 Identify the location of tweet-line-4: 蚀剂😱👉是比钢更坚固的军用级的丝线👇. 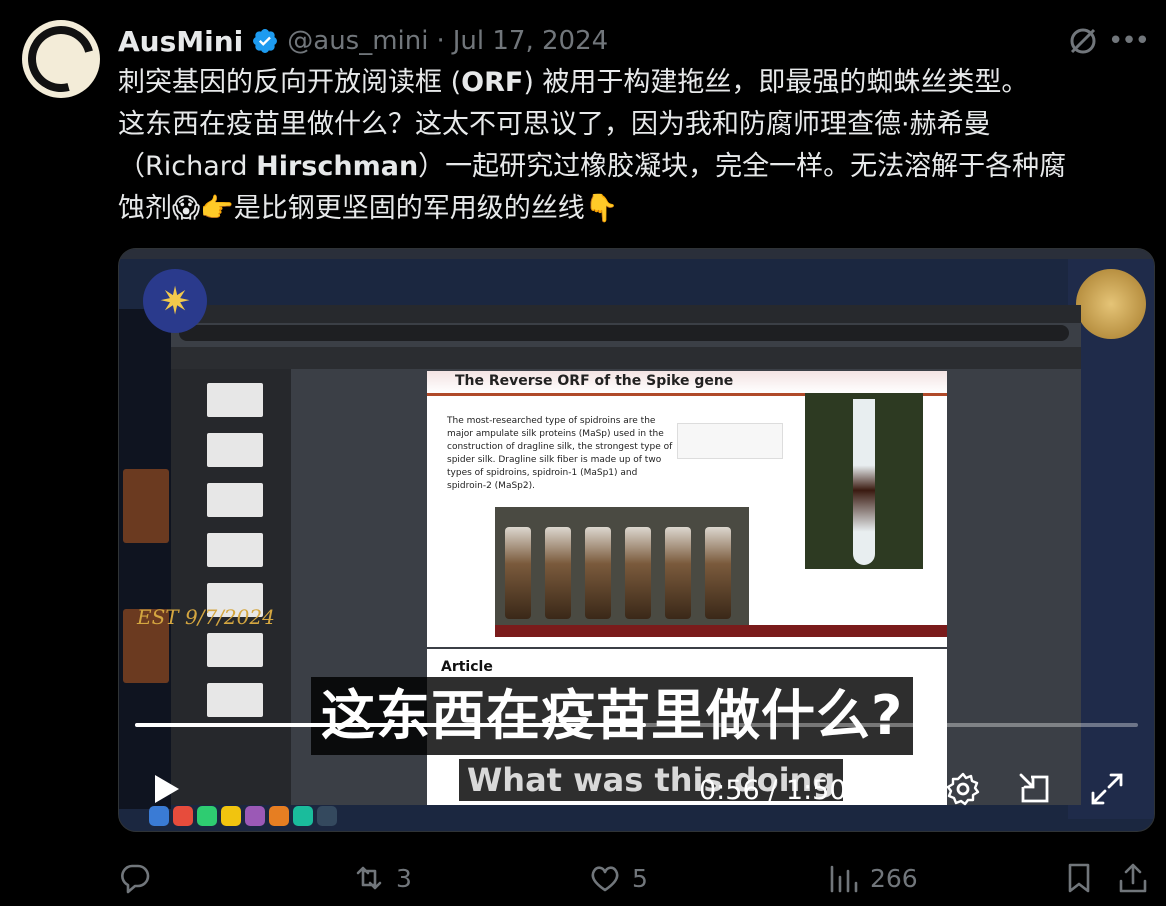
(368, 208).